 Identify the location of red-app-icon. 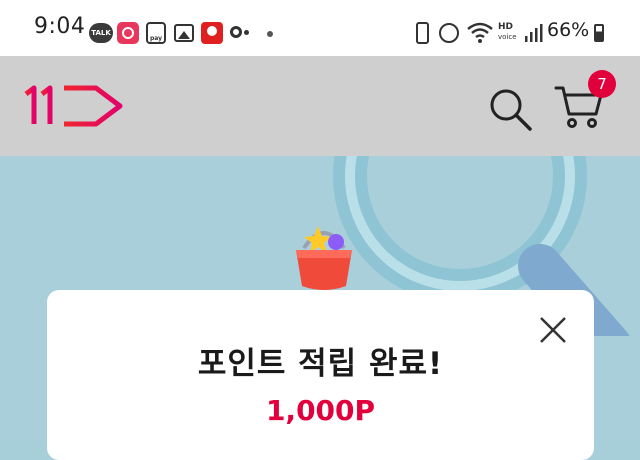
(212, 33).